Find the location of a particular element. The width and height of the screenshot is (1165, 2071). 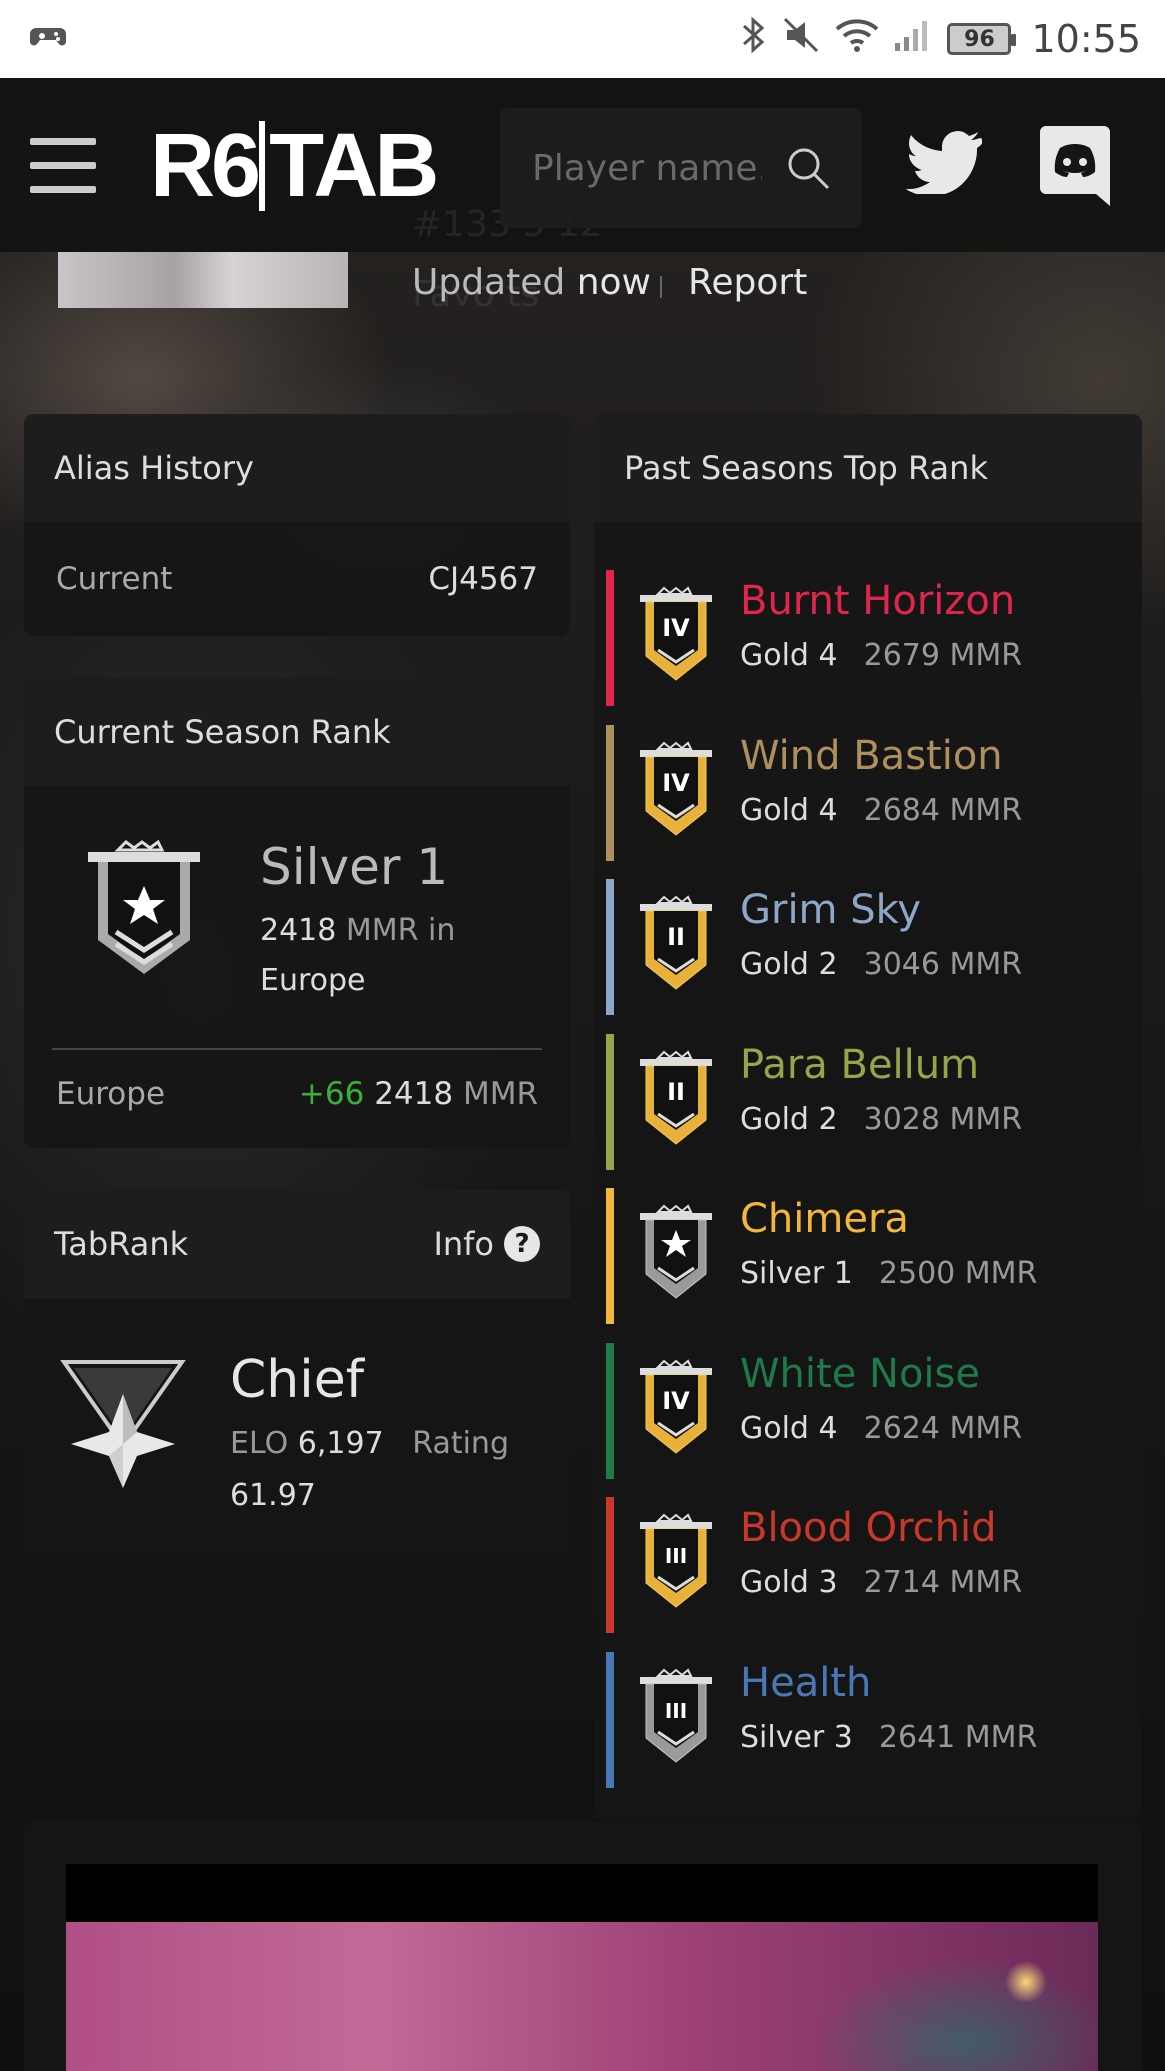

season-rank-info: Silver 1 2500 MMR is located at coordinates (888, 1273).